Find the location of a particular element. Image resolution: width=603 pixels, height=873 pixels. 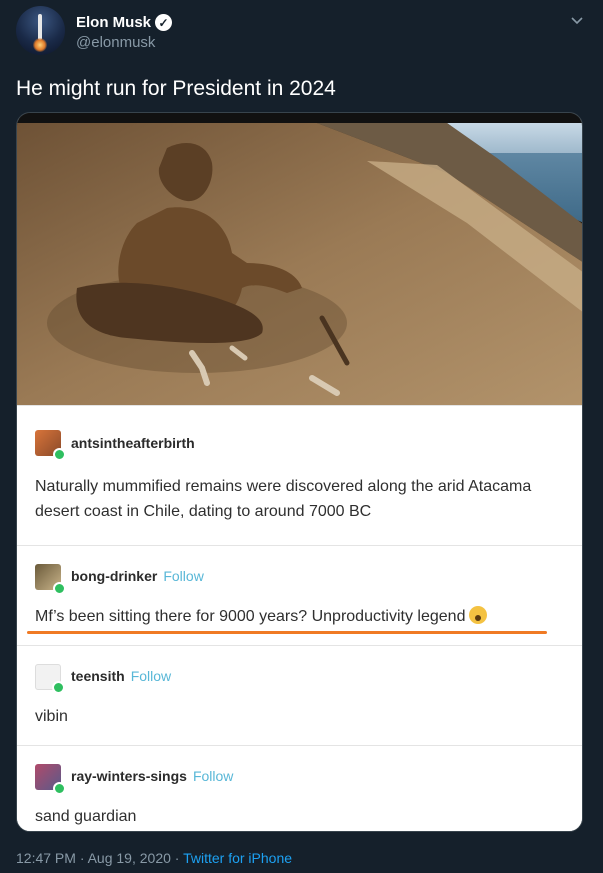

author-name-text: Elon Musk is located at coordinates (113, 22).